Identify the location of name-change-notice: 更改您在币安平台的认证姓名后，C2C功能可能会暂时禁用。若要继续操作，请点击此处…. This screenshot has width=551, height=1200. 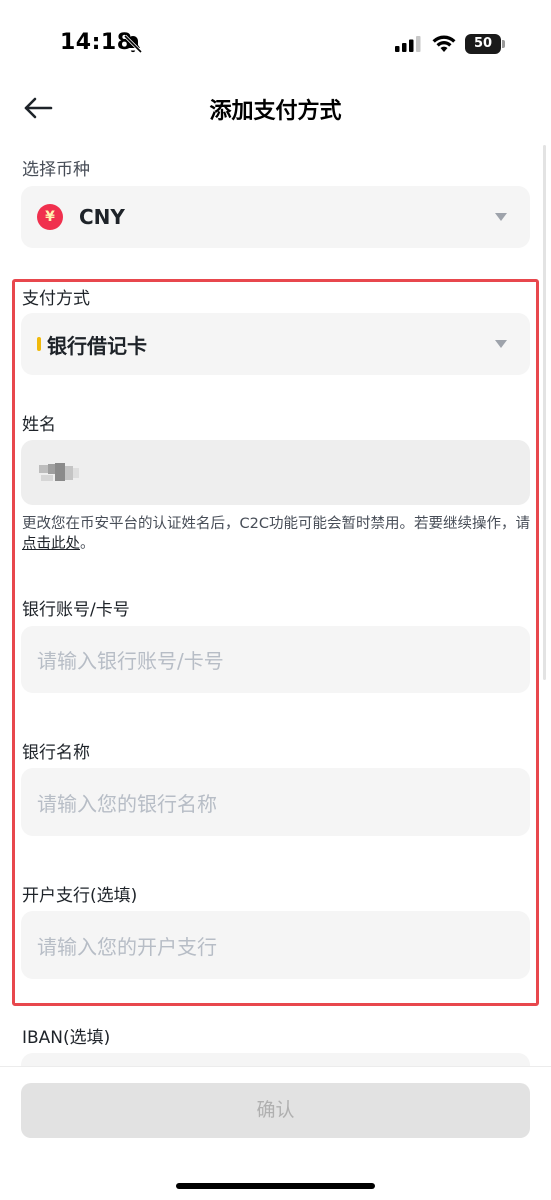
(276, 534).